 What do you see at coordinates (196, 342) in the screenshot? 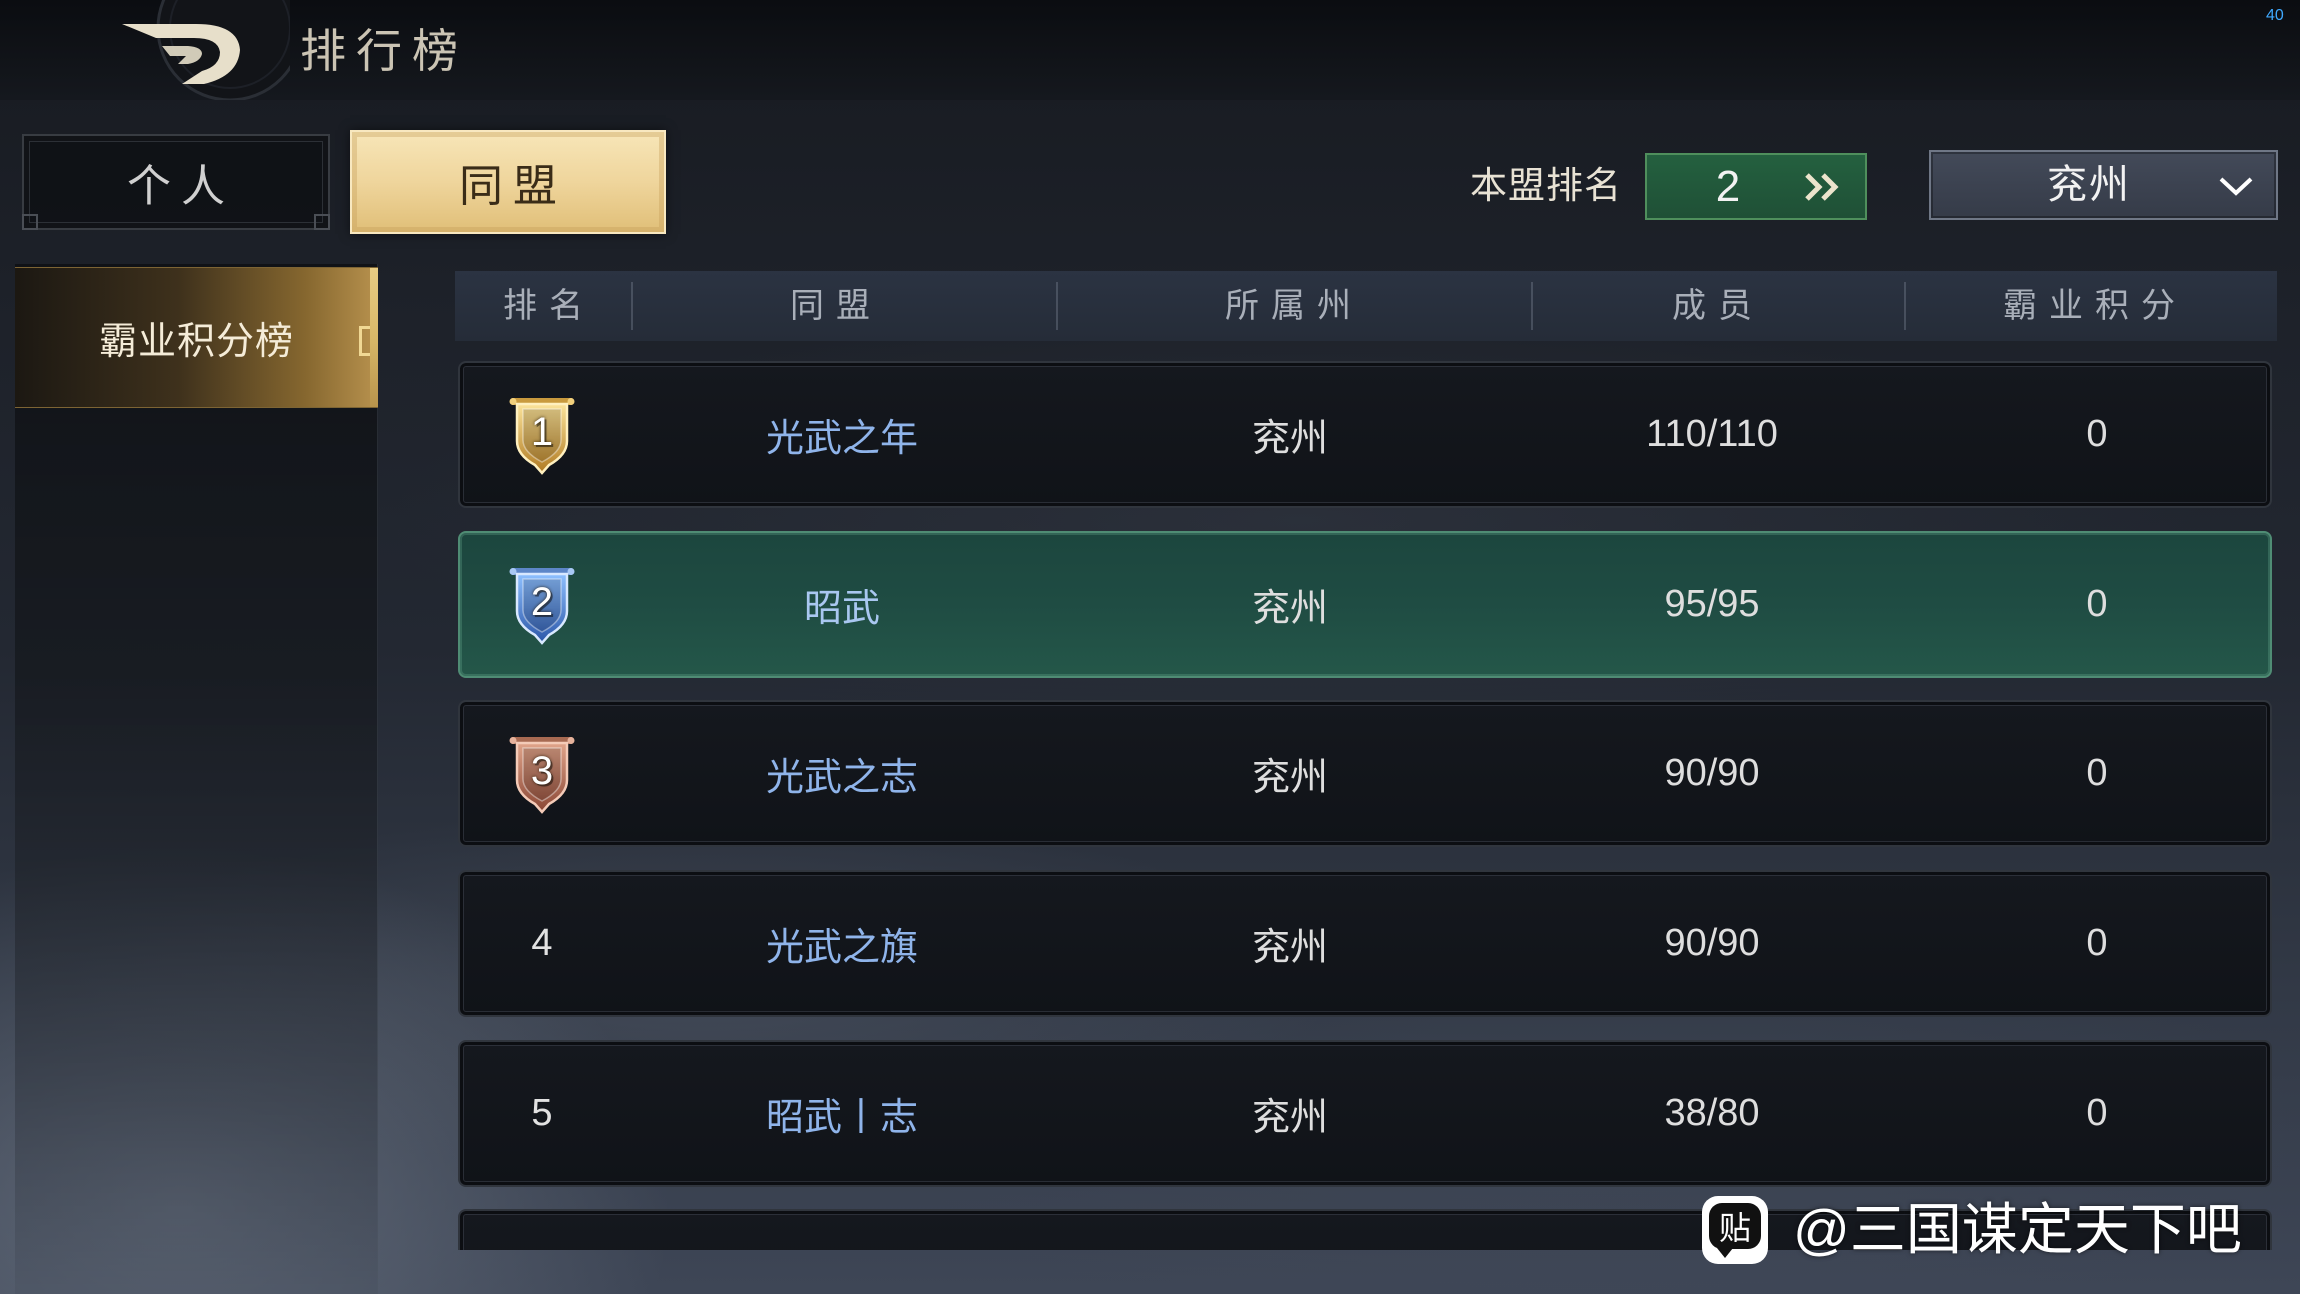
I see `sidebar-item-label: 霸业积分榜` at bounding box center [196, 342].